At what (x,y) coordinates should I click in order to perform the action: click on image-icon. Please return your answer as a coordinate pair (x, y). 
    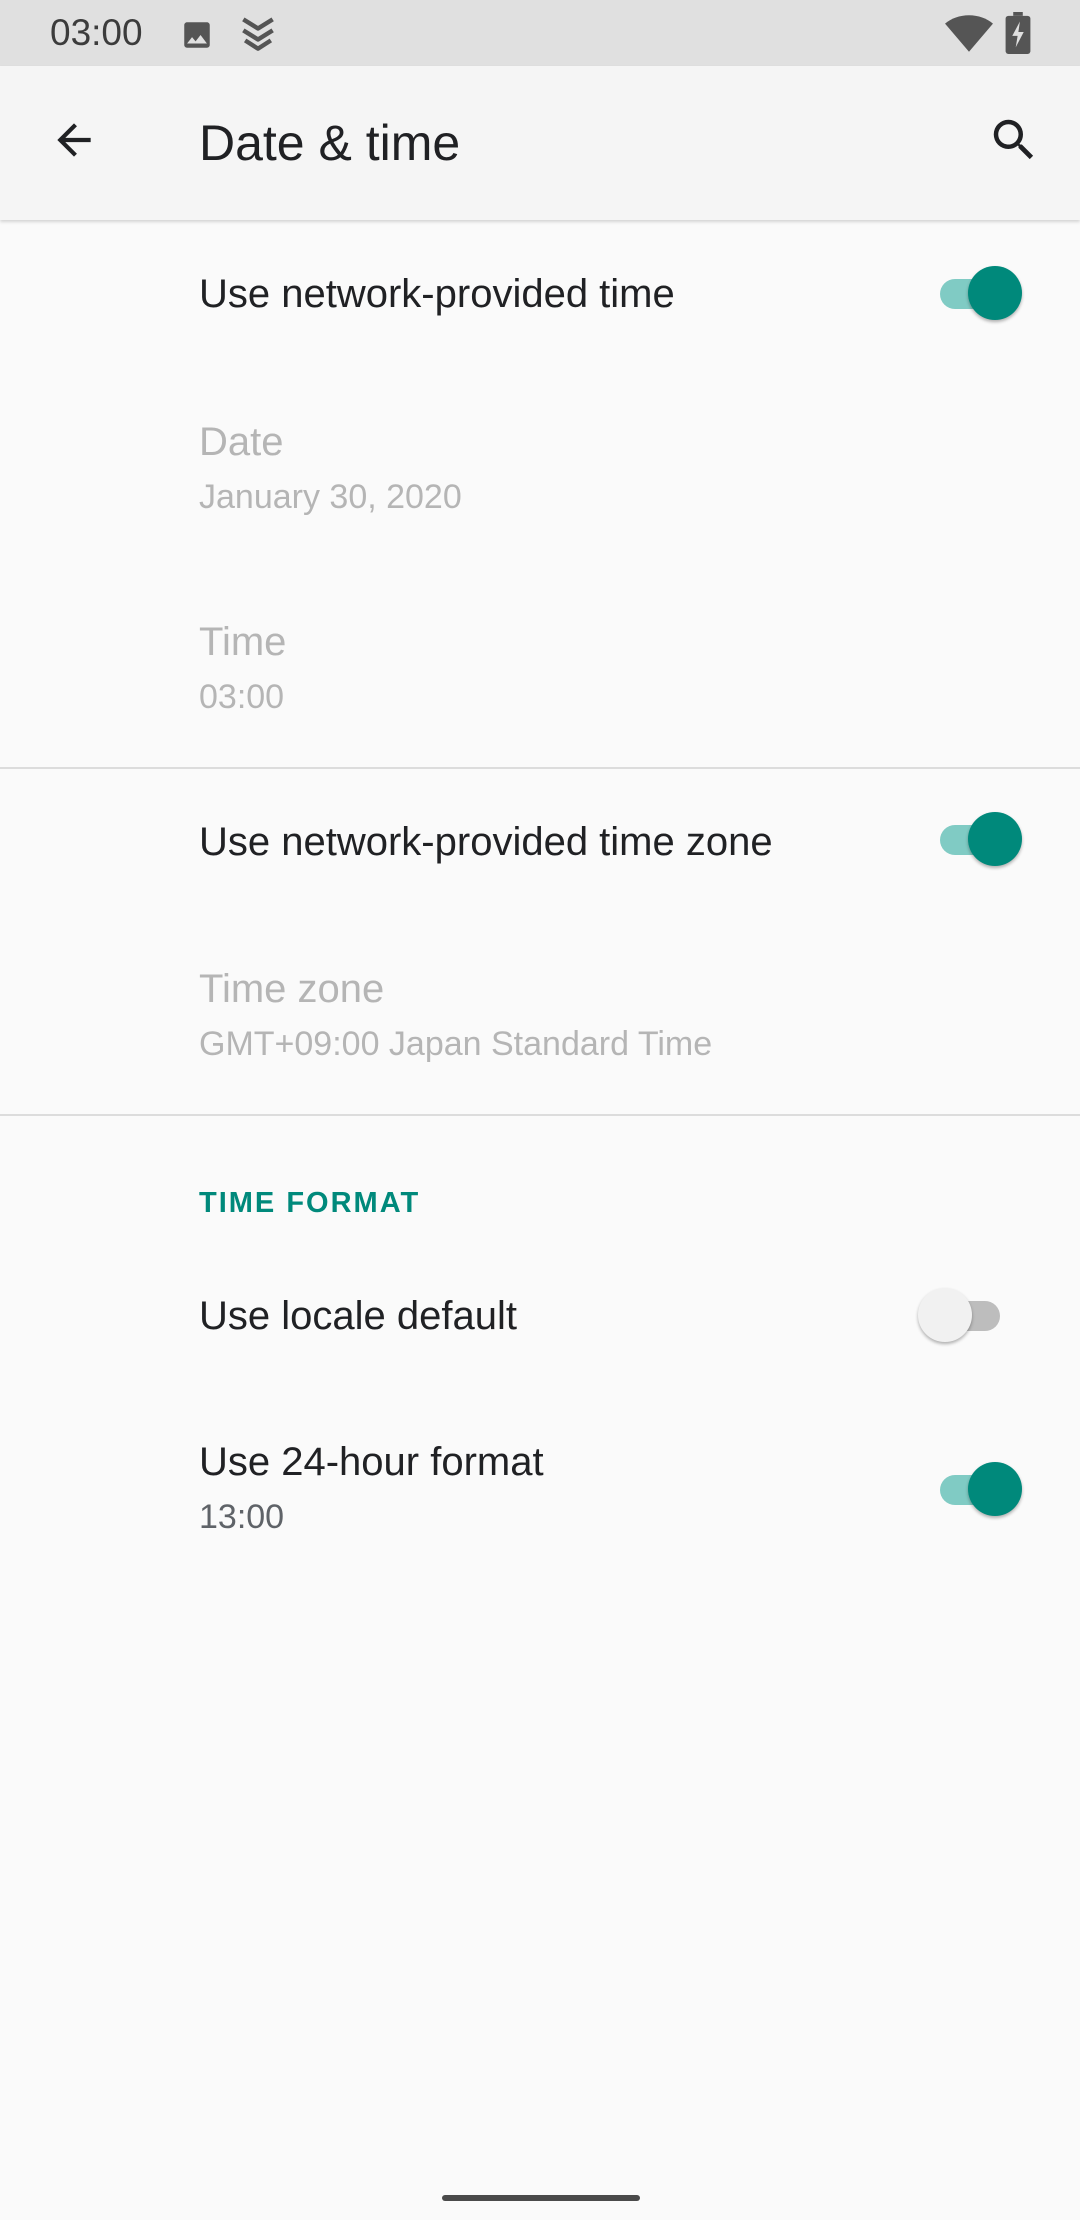
    Looking at the image, I should click on (197, 37).